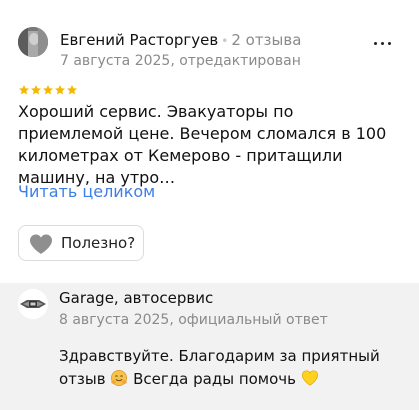 The image size is (419, 410). I want to click on hugging-face-emoji-icon, so click(119, 378).